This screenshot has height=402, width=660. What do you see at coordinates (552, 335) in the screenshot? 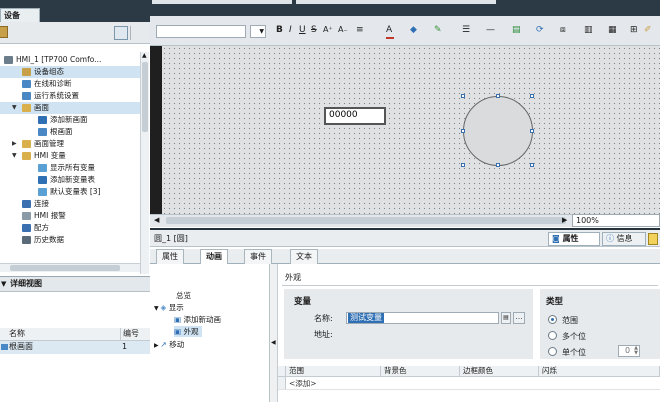
I see `radio-multiple-bits` at bounding box center [552, 335].